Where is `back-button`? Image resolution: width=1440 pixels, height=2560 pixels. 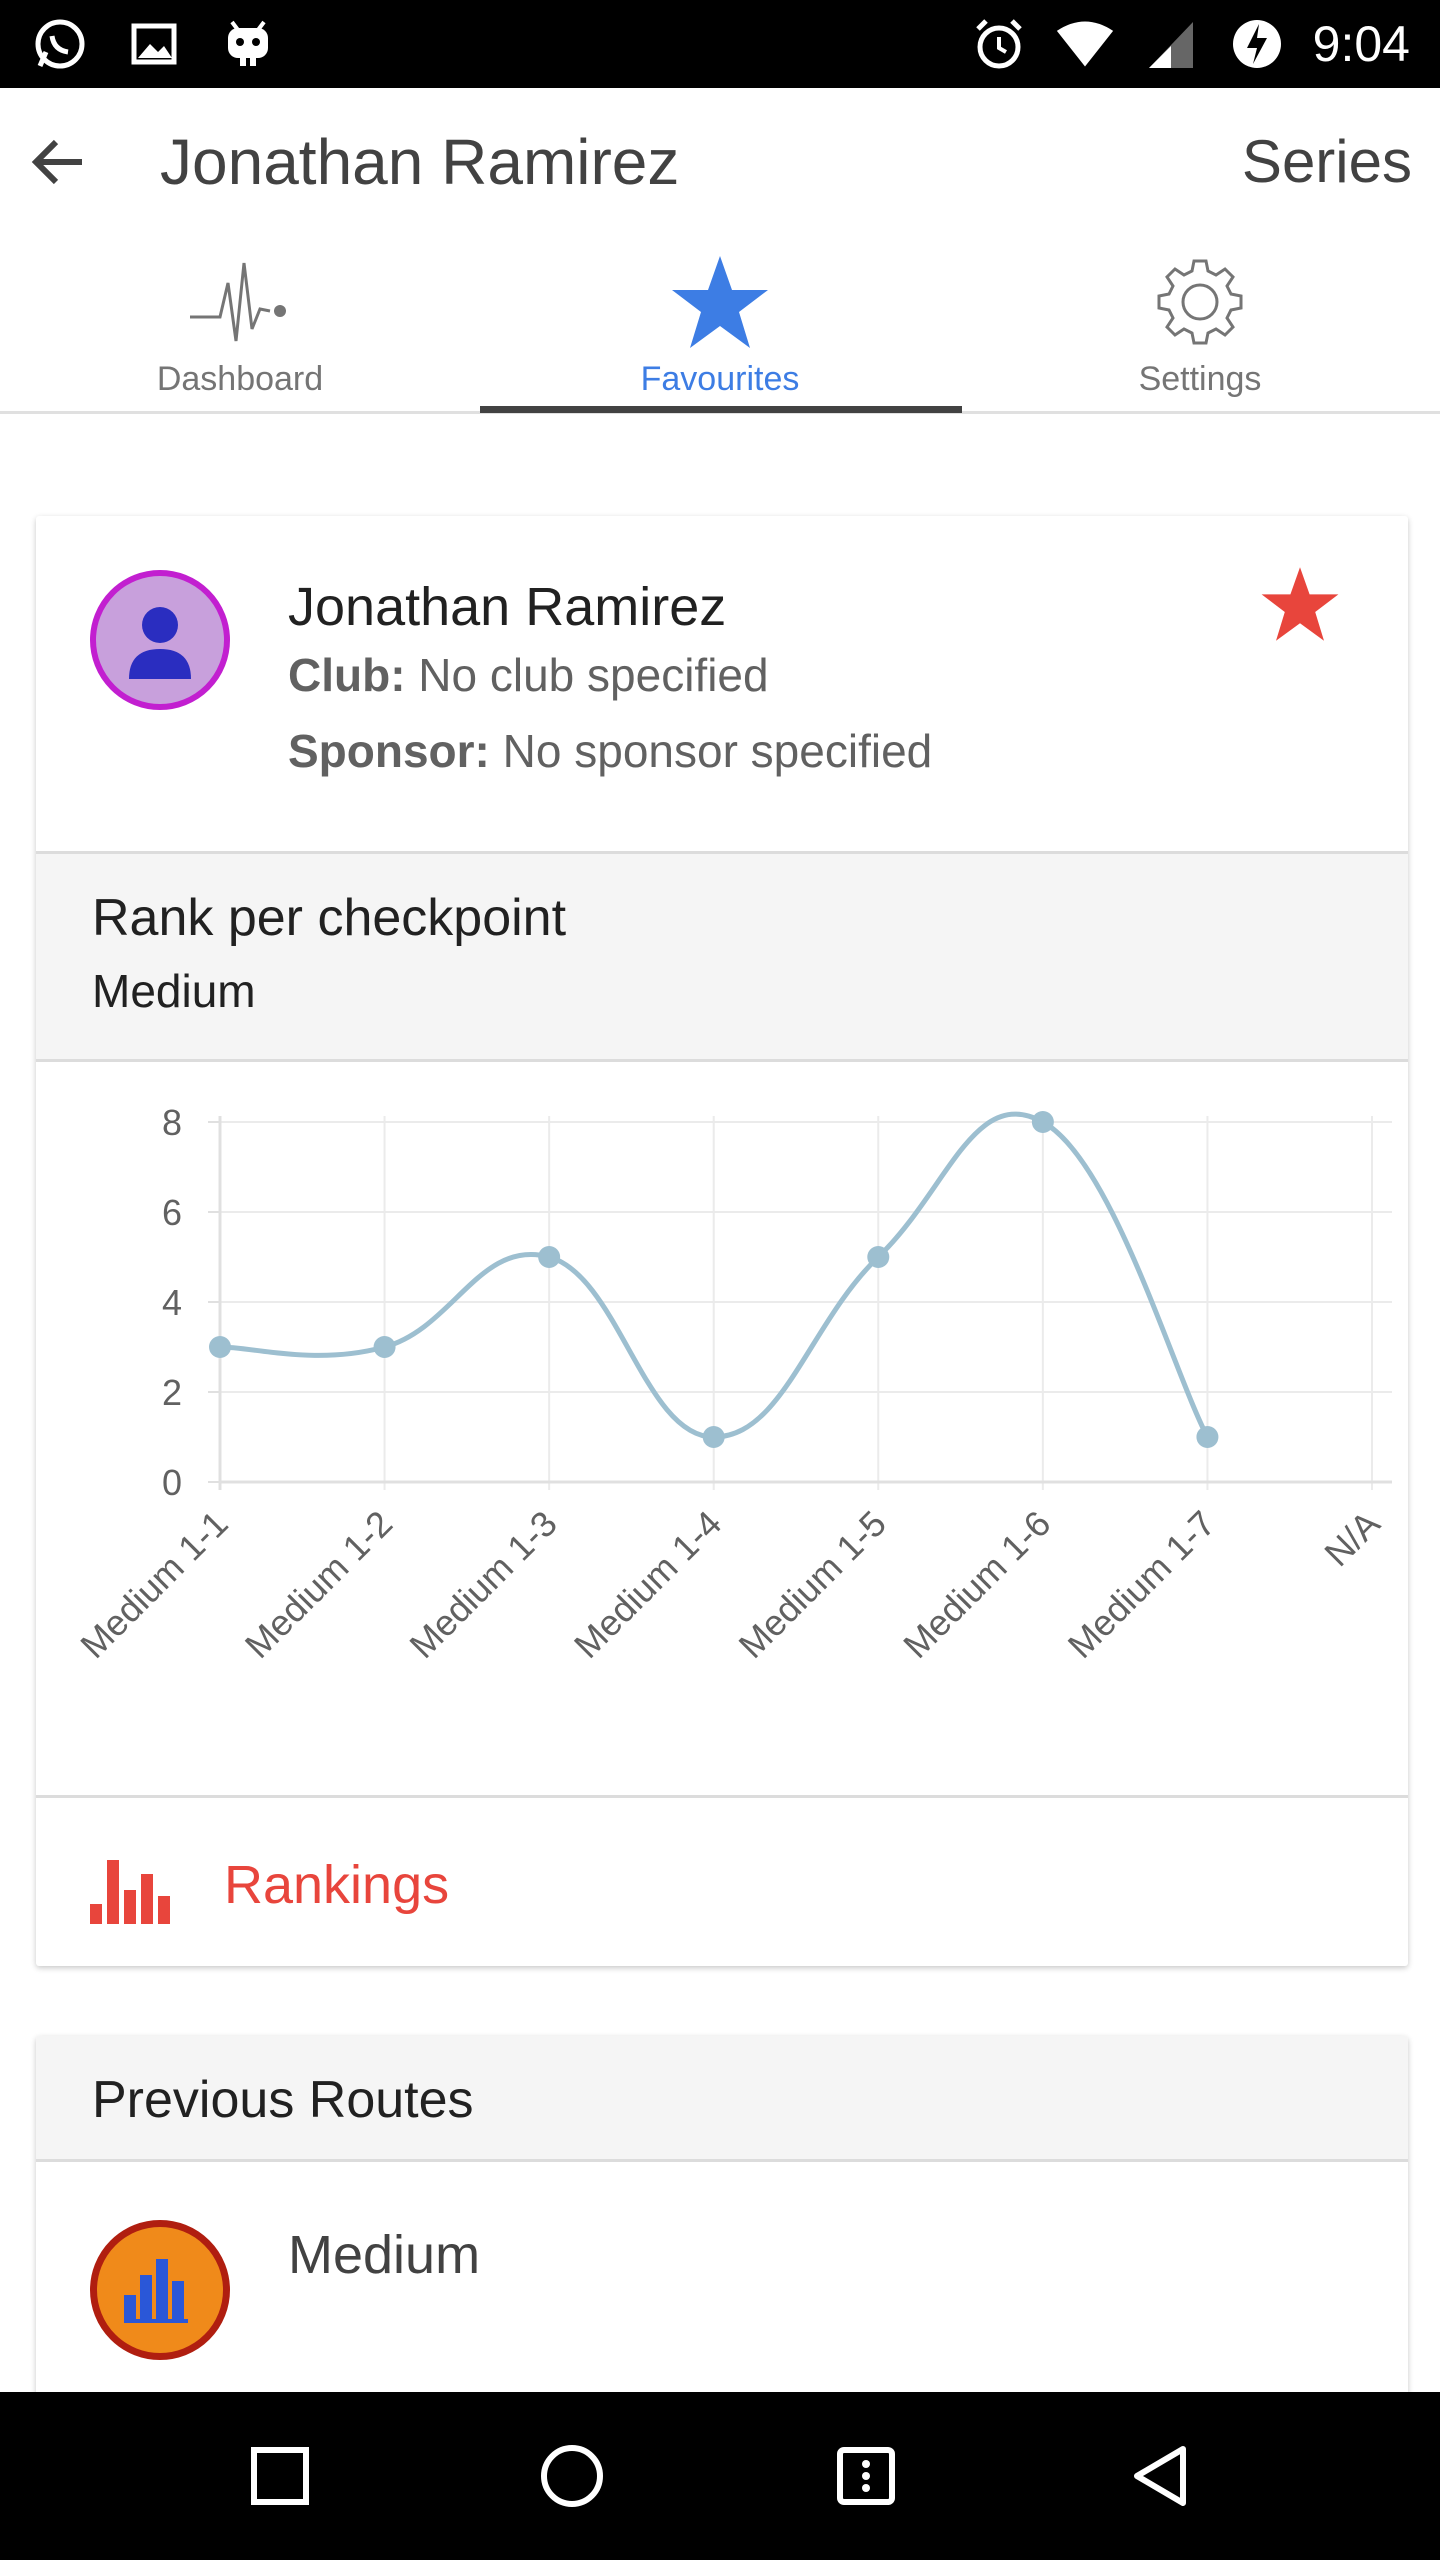
back-button is located at coordinates (58, 162).